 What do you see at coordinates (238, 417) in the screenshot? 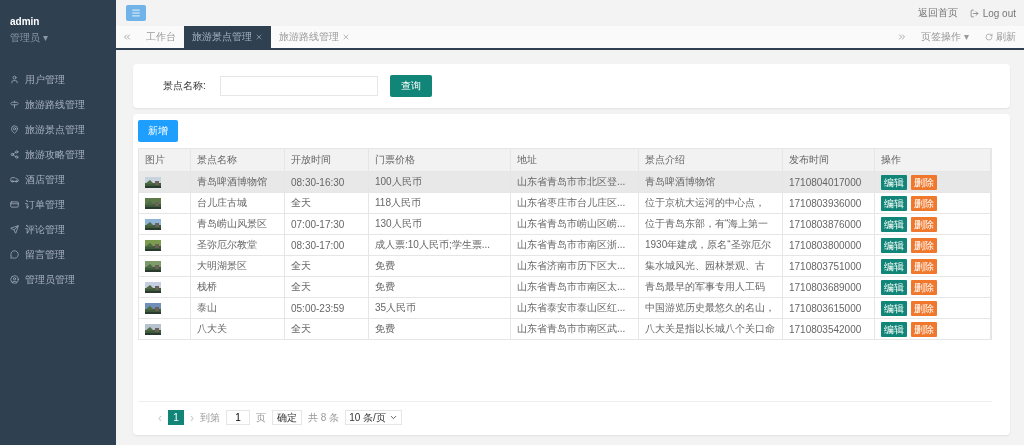
I see `page-input: 1` at bounding box center [238, 417].